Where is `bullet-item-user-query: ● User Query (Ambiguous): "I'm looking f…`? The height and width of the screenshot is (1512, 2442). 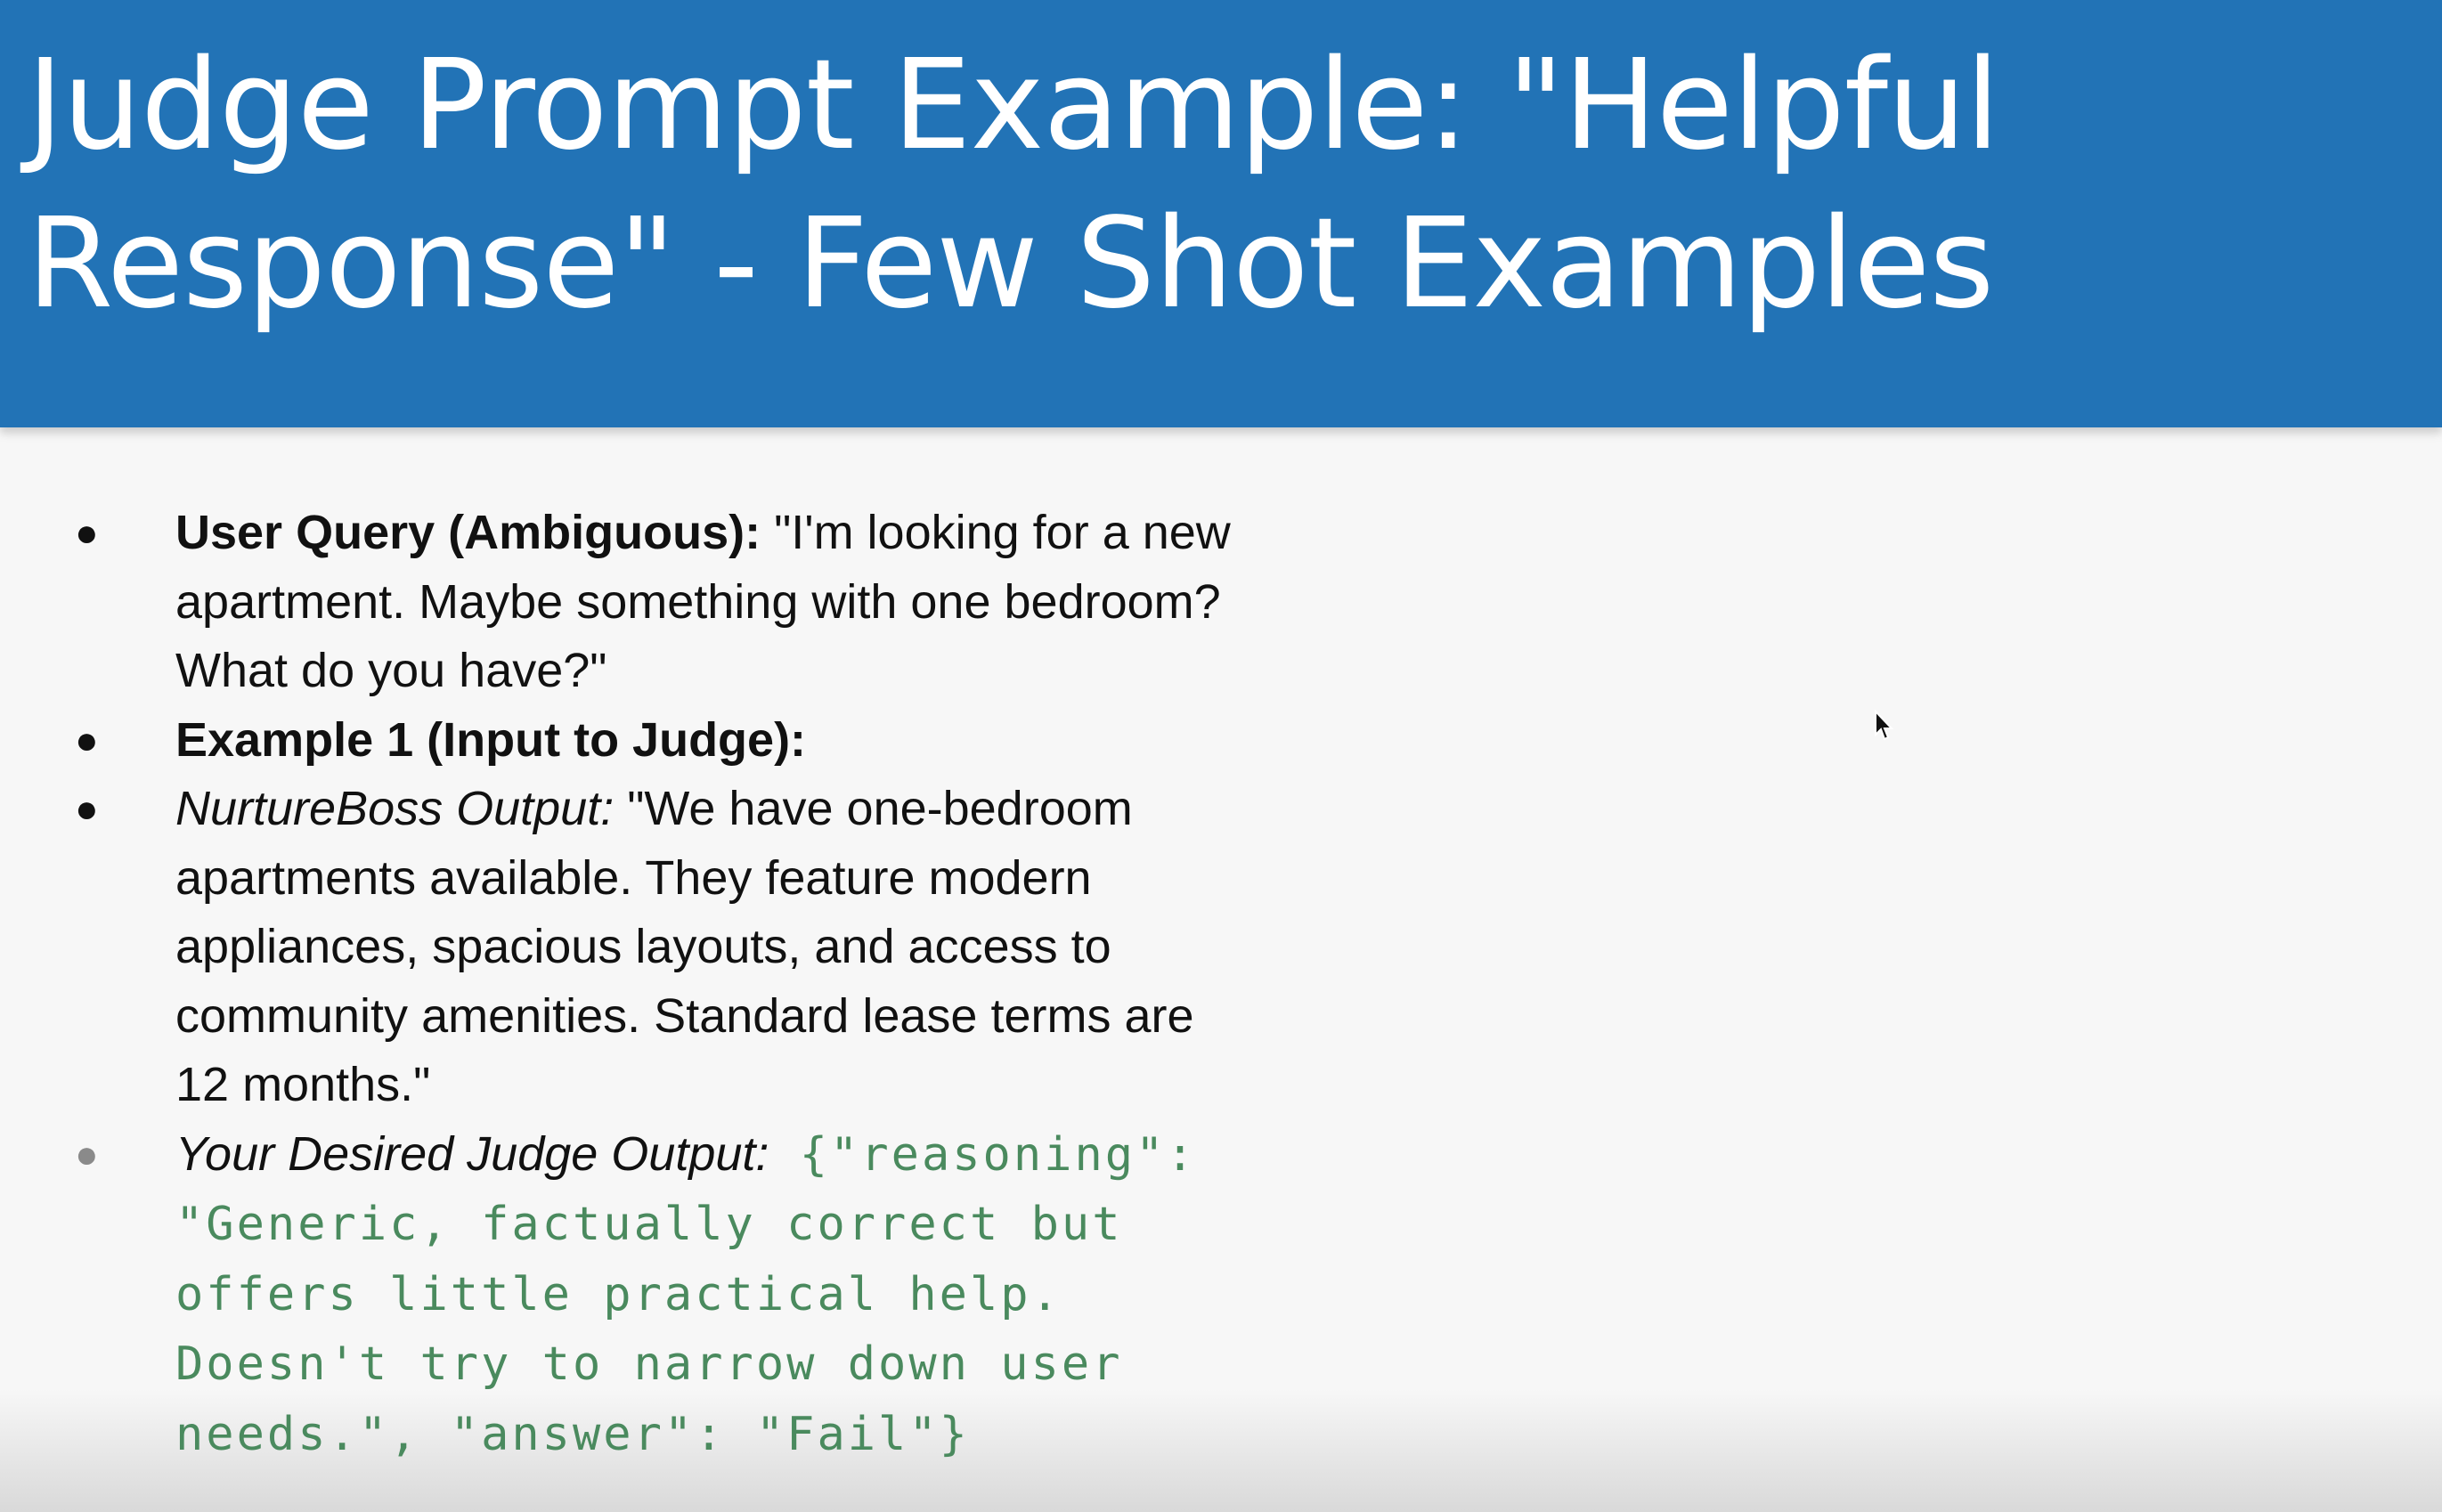 bullet-item-user-query: ● User Query (Ambiguous): "I'm looking f… is located at coordinates (644, 602).